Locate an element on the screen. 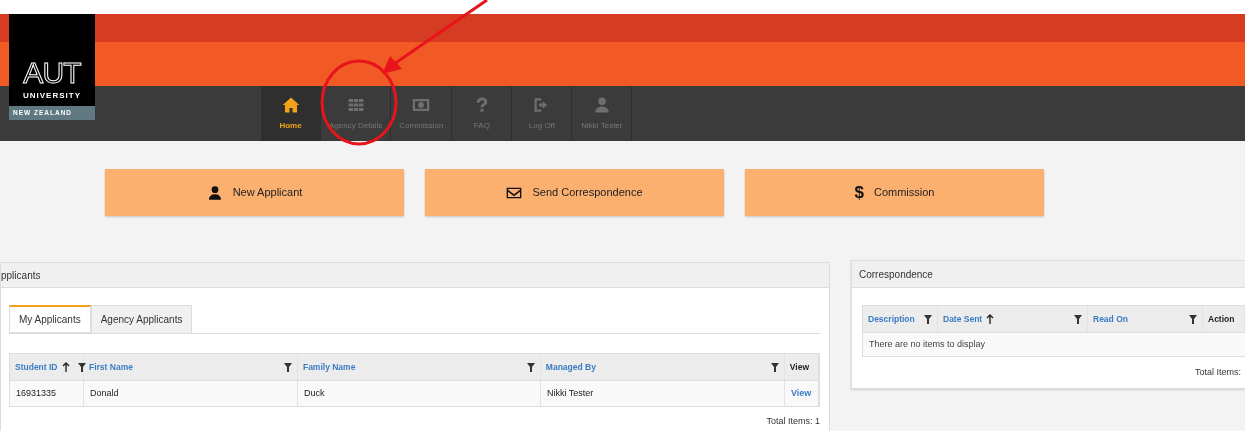 Image resolution: width=1245 pixels, height=431 pixels. tab: My Applicants is located at coordinates (50, 319).